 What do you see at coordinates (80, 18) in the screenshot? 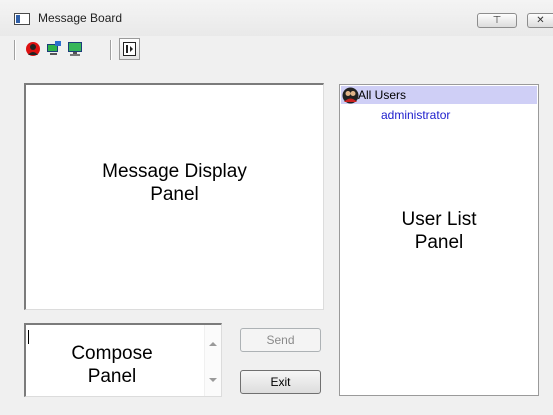
I see `window-title: Message Board` at bounding box center [80, 18].